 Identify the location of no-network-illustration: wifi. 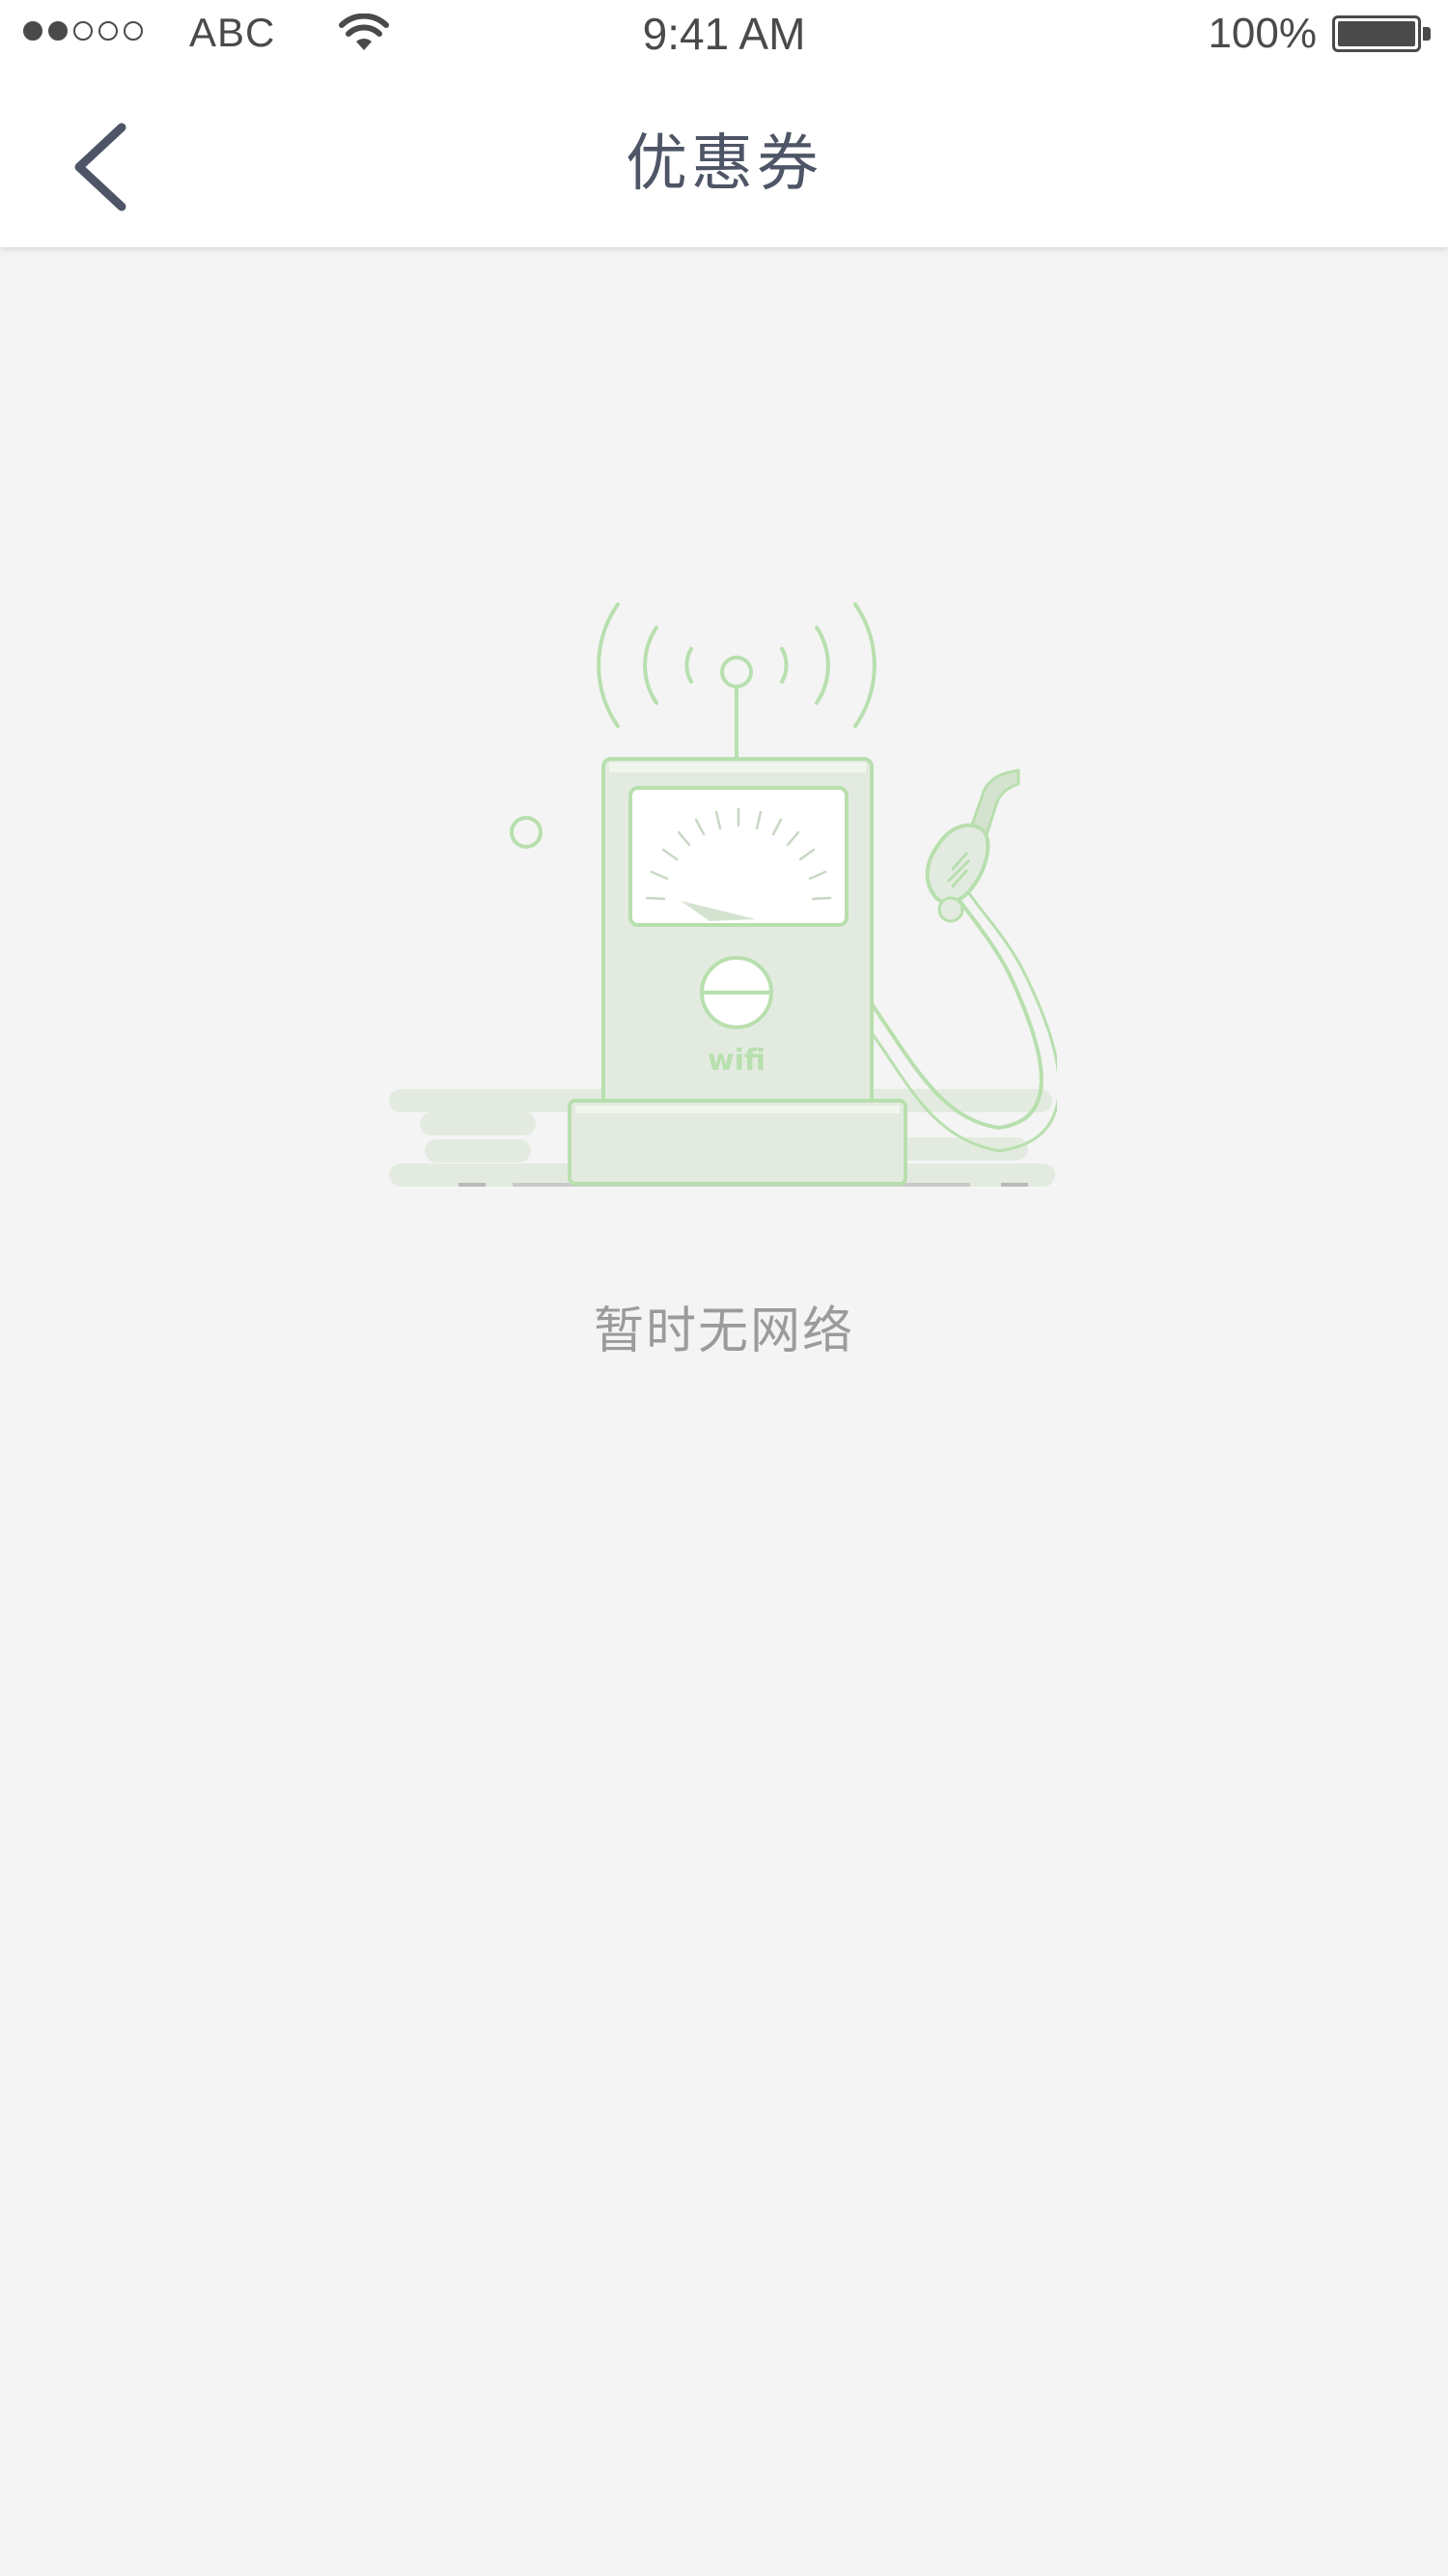
(723, 895).